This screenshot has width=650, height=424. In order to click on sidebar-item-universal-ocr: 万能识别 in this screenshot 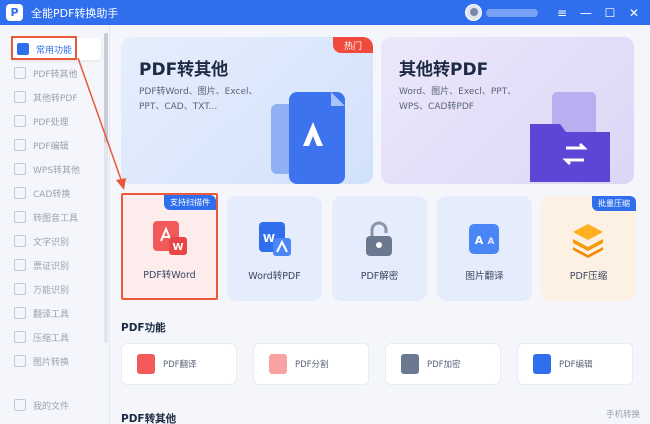, I will do `click(41, 289)`.